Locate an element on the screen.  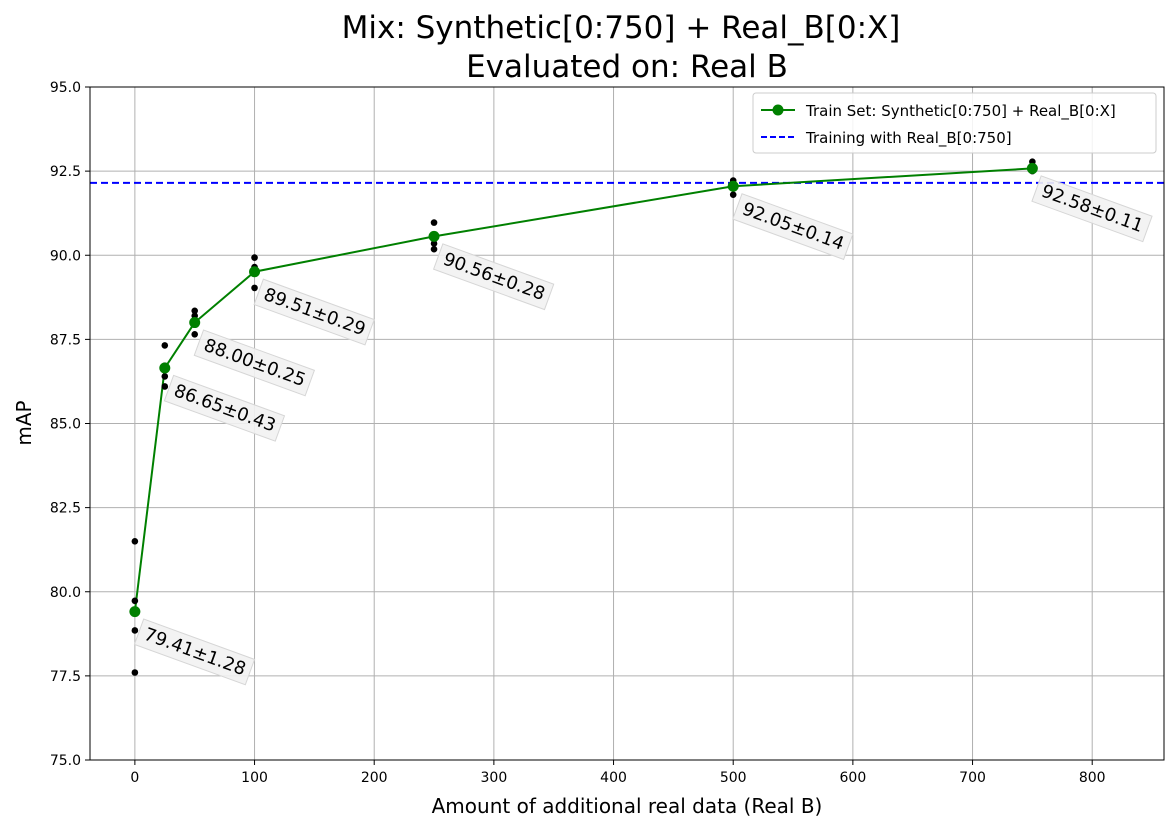
legend-series-marker-swatch is located at coordinates (778, 110).